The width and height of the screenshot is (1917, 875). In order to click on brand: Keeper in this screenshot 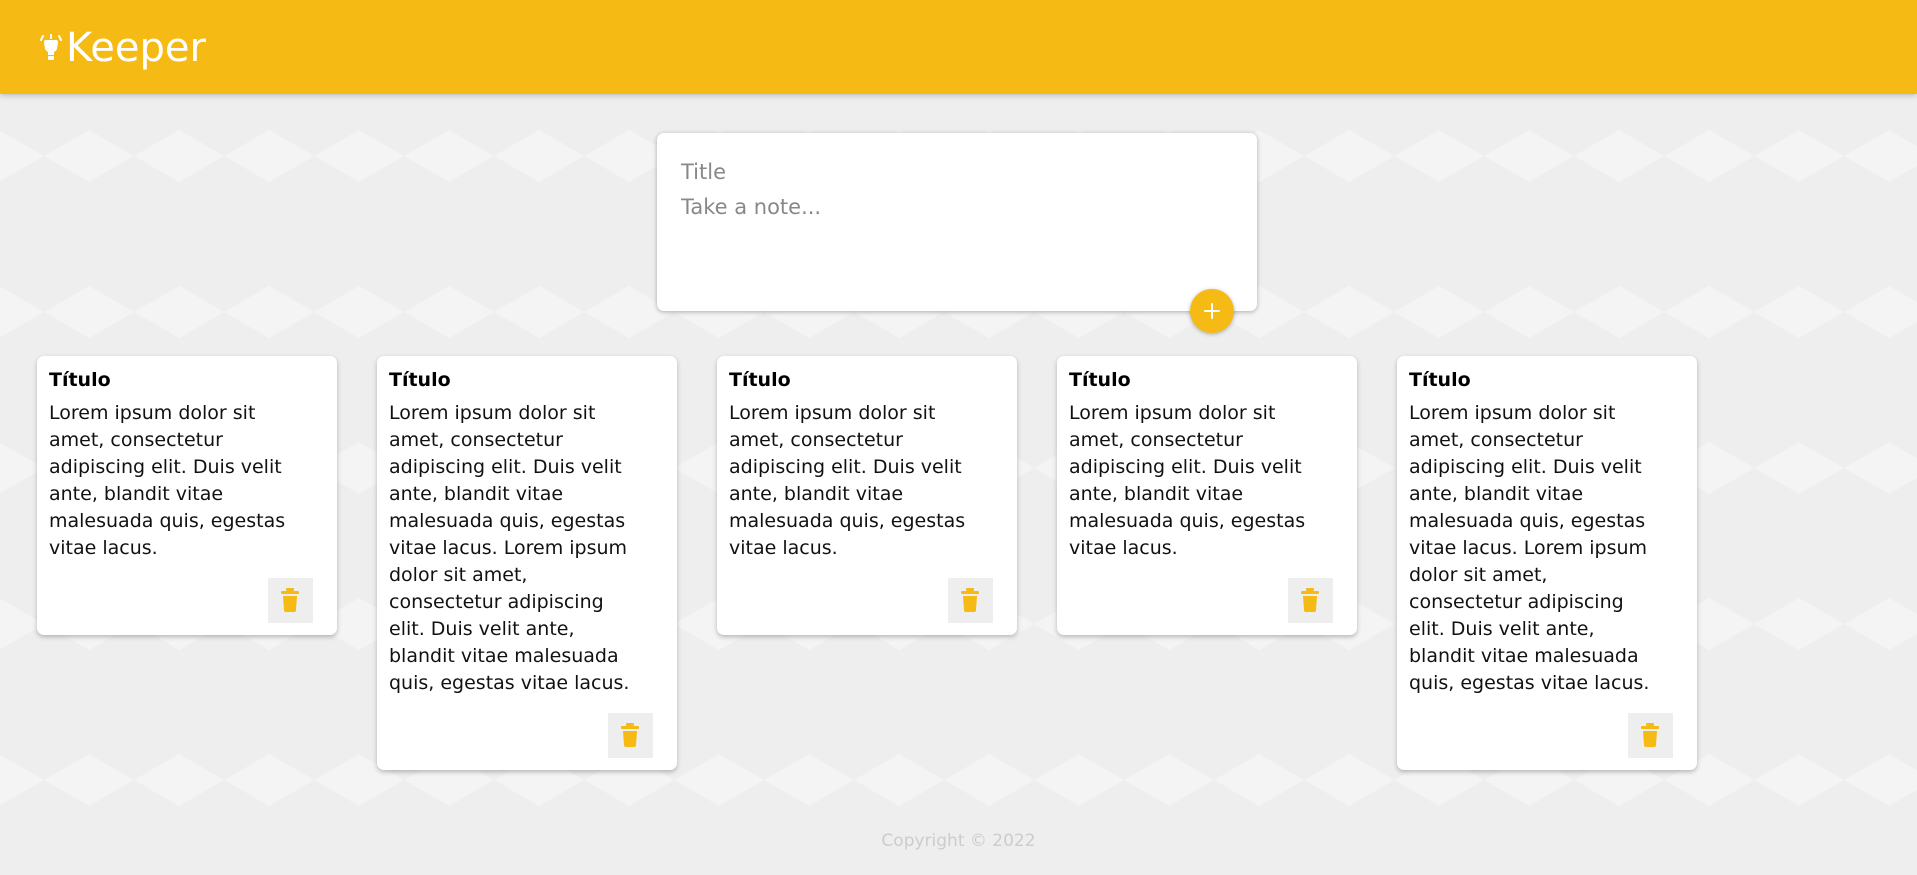, I will do `click(123, 48)`.